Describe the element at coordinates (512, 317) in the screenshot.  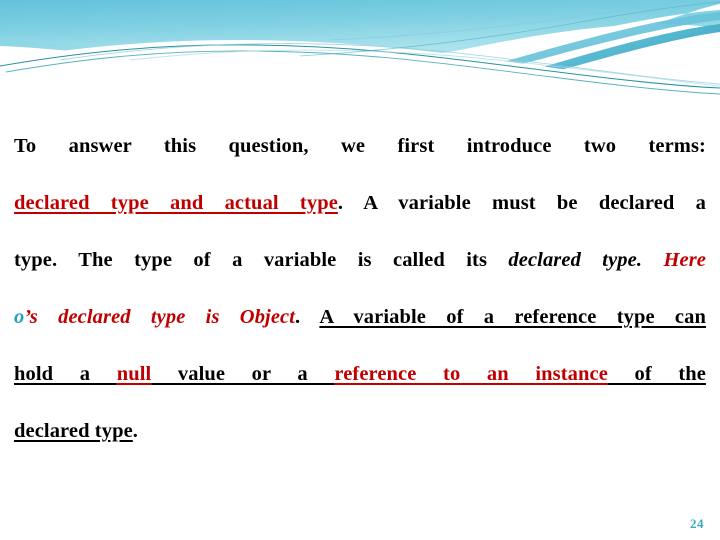
I see `line4-underlined-clause: A variable of a reference type can` at that location.